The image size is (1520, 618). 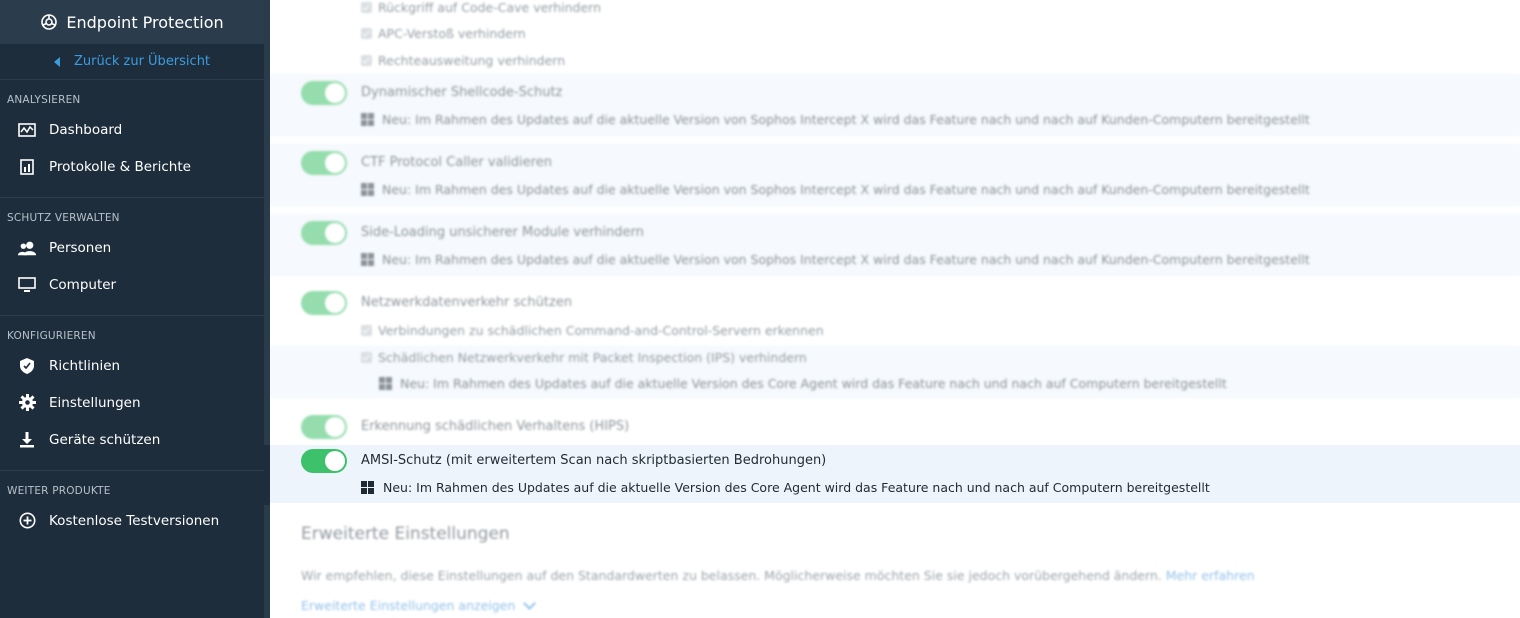 I want to click on nav-label-people: Personen, so click(x=80, y=247).